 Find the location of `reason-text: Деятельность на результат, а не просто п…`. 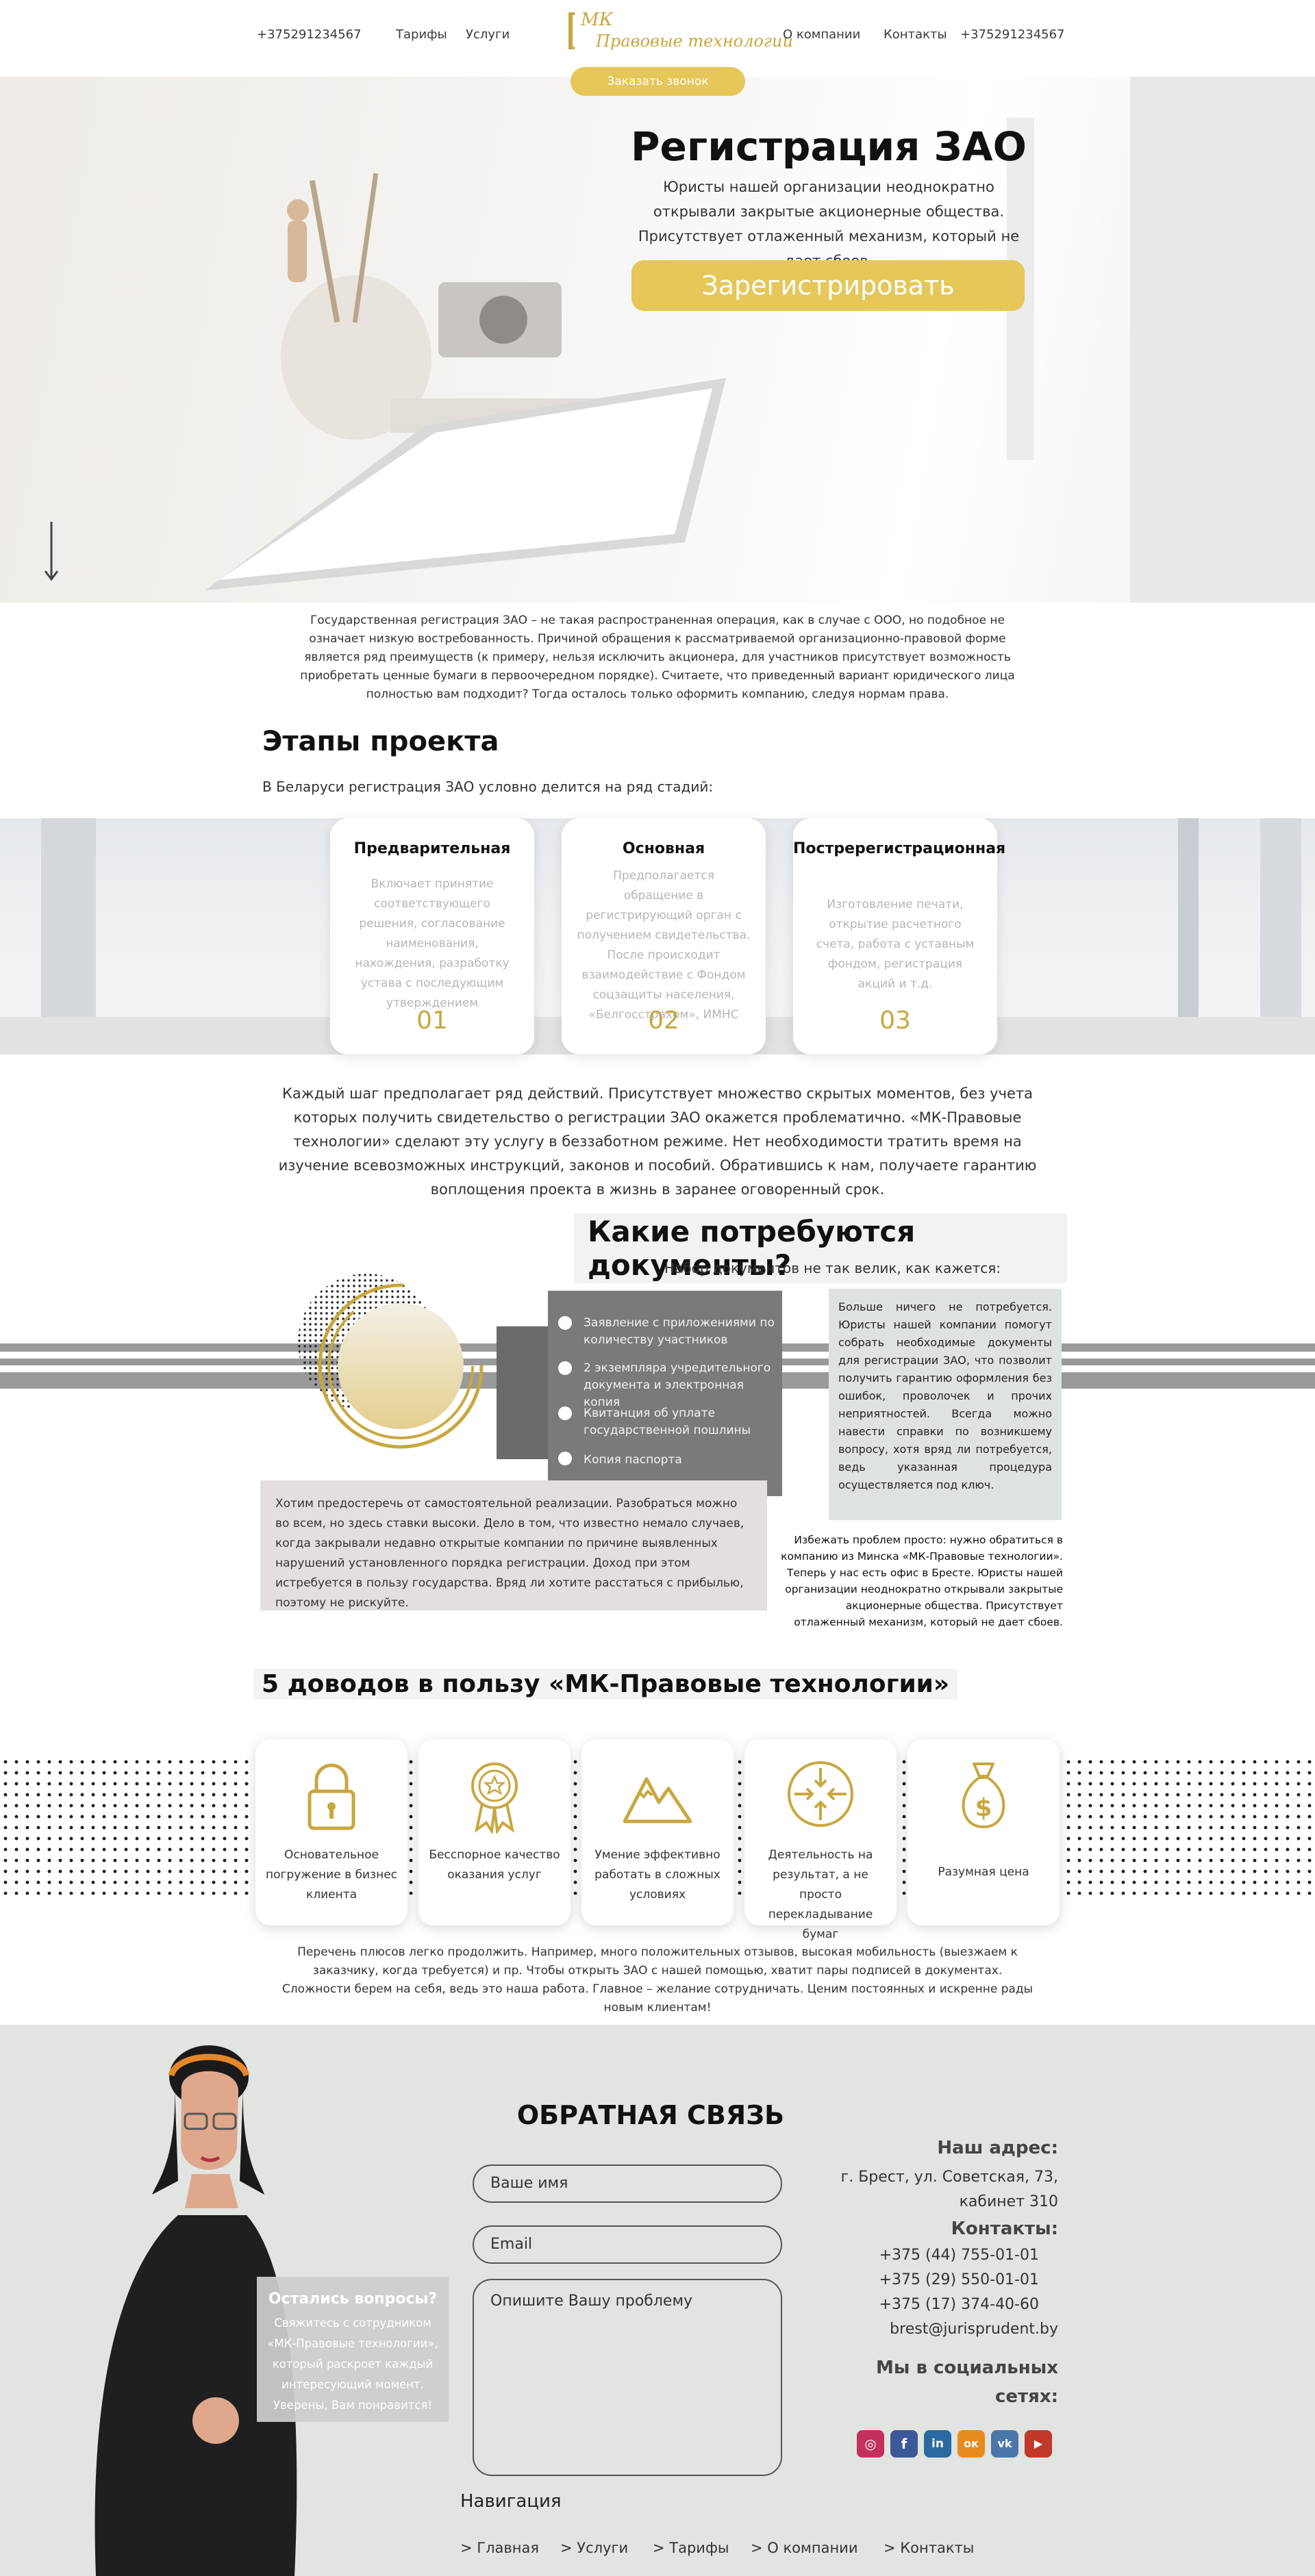

reason-text: Деятельность на результат, а не просто п… is located at coordinates (820, 1894).